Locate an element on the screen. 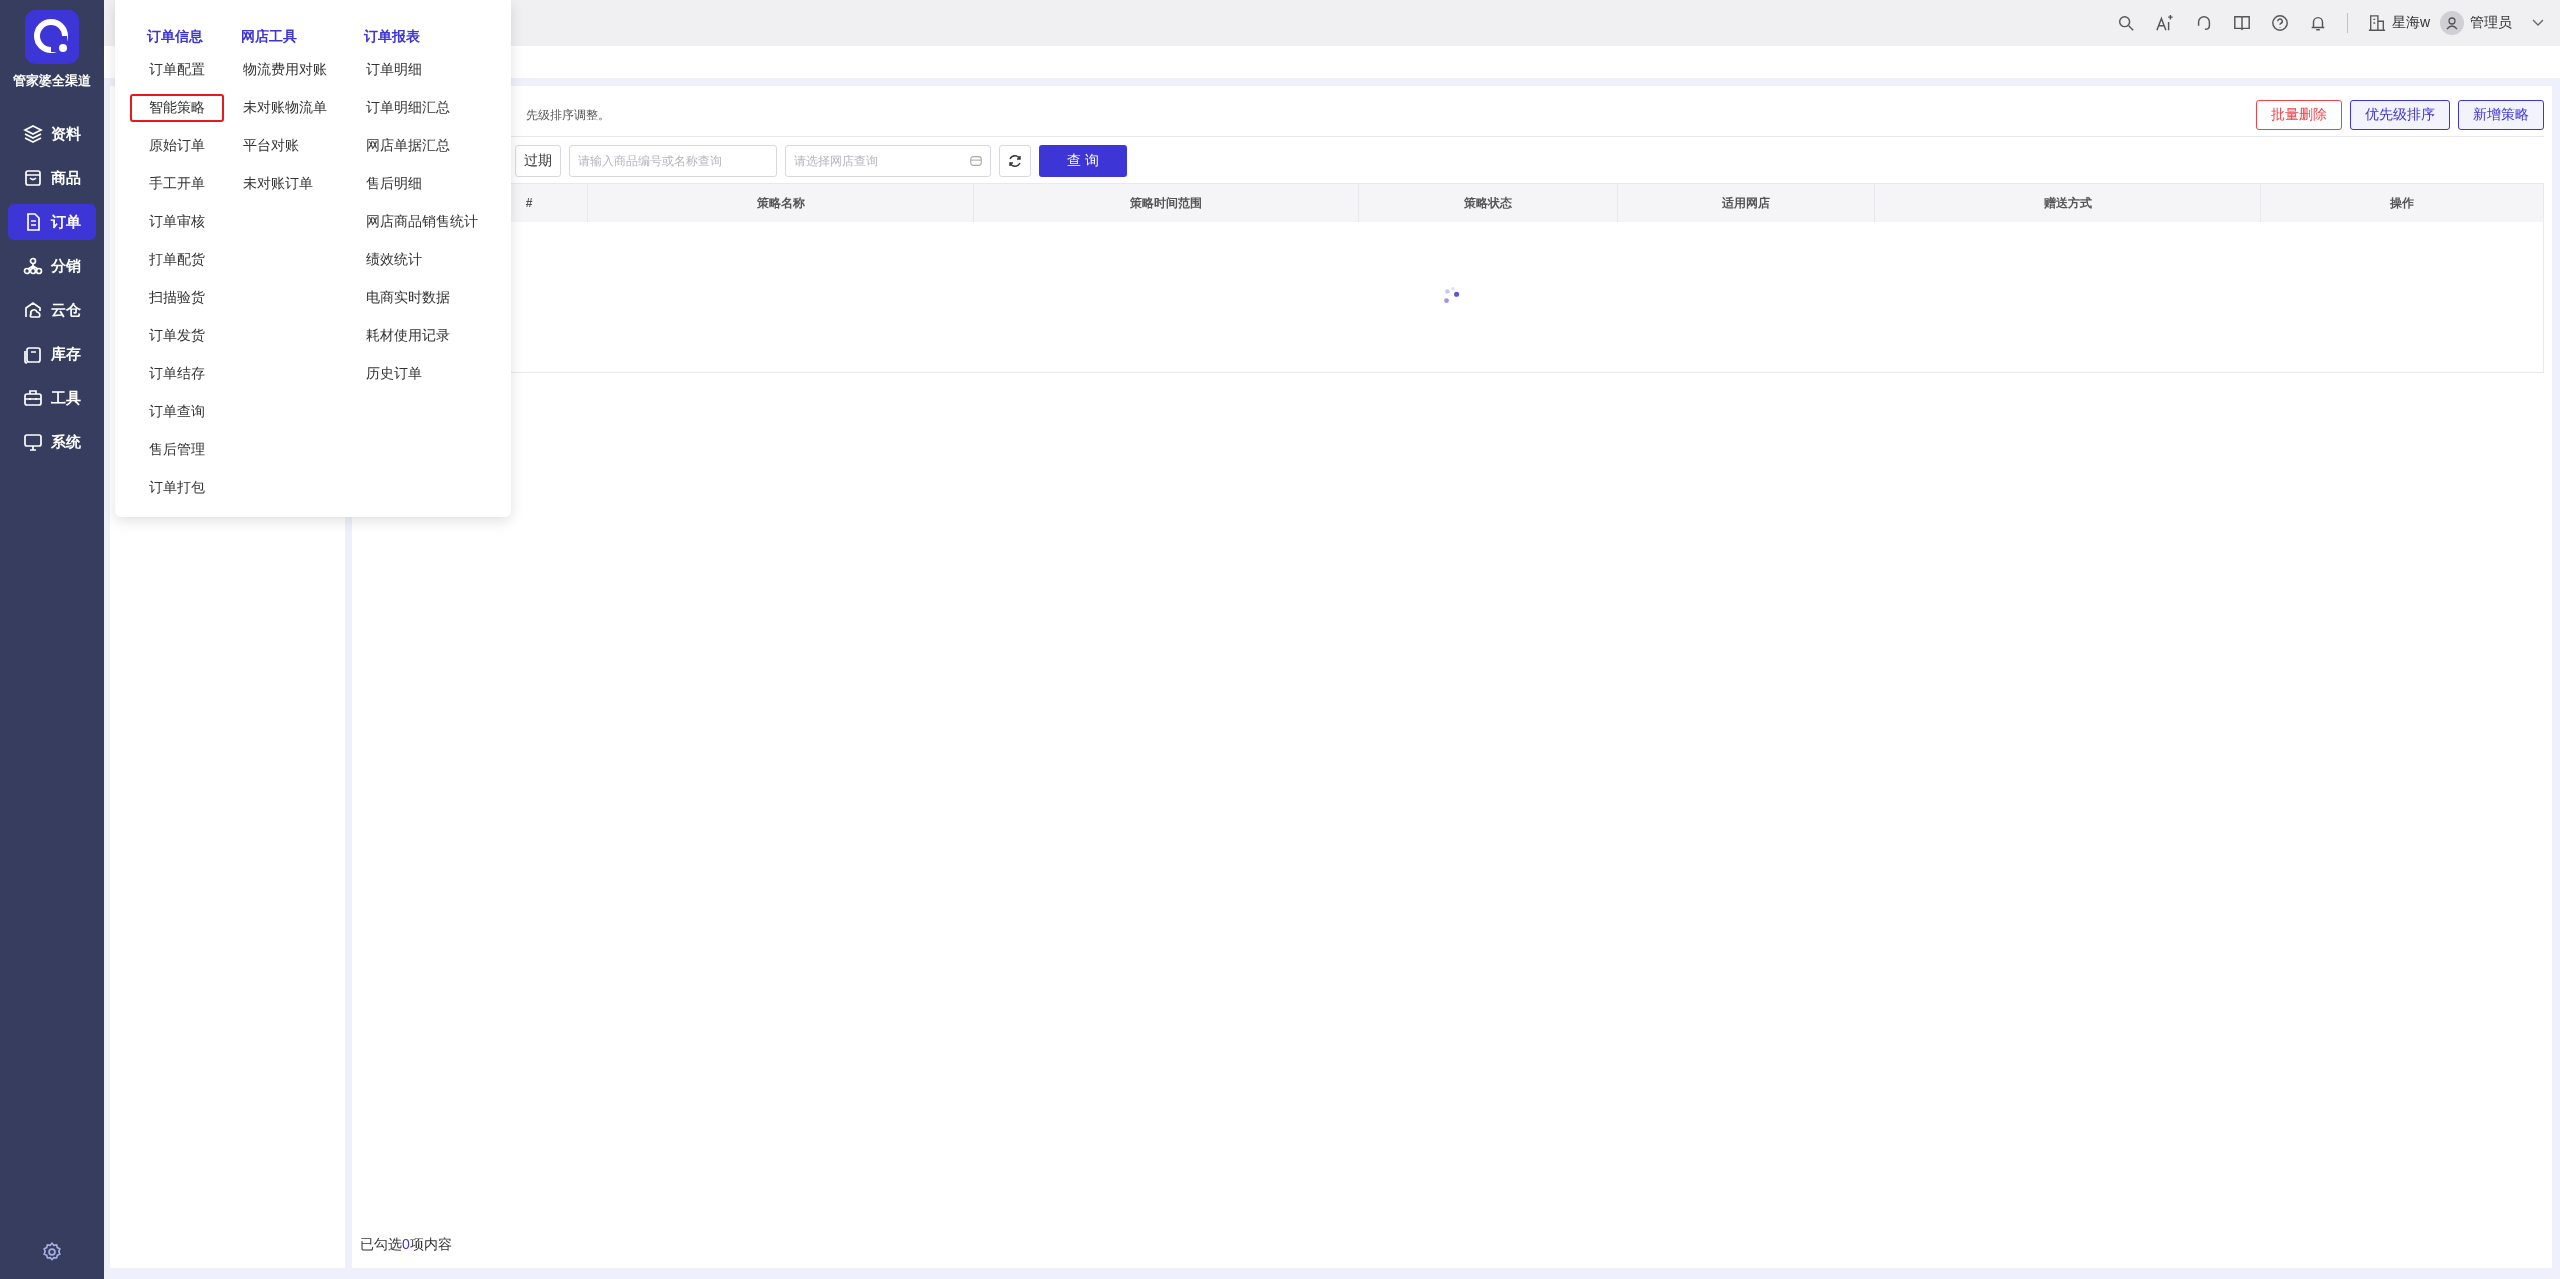 The width and height of the screenshot is (2560, 1279). menu-heading: 网店工具 is located at coordinates (269, 36).